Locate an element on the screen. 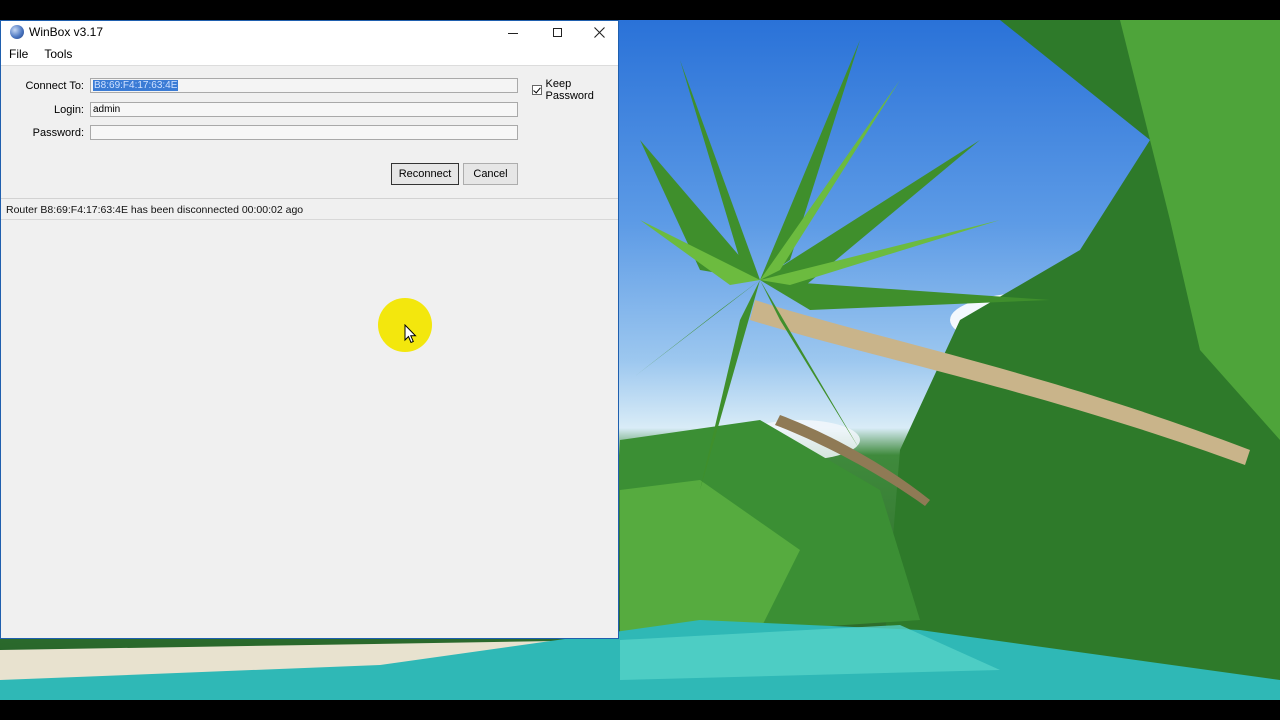 Image resolution: width=1280 pixels, height=720 pixels. minimize-button is located at coordinates (513, 32).